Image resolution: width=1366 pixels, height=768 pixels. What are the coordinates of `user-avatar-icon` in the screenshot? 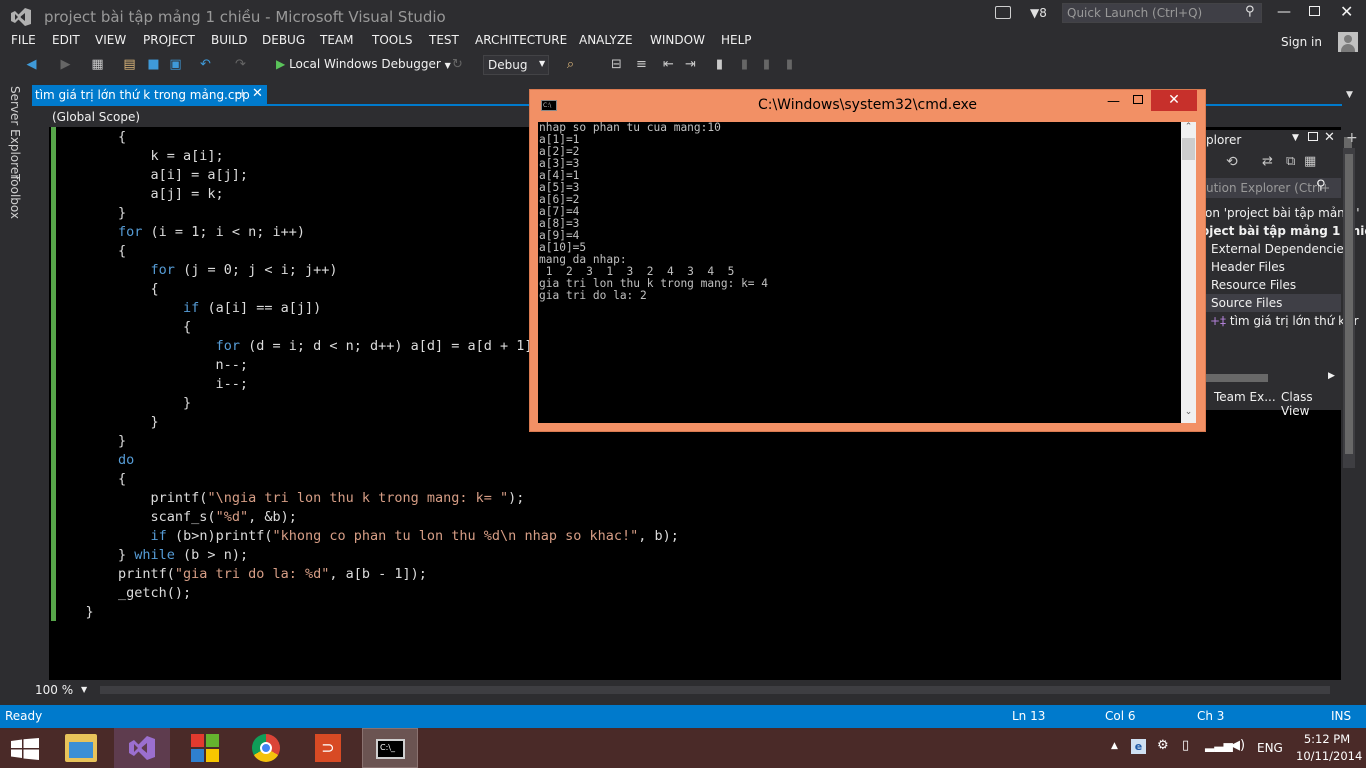 It's located at (1348, 42).